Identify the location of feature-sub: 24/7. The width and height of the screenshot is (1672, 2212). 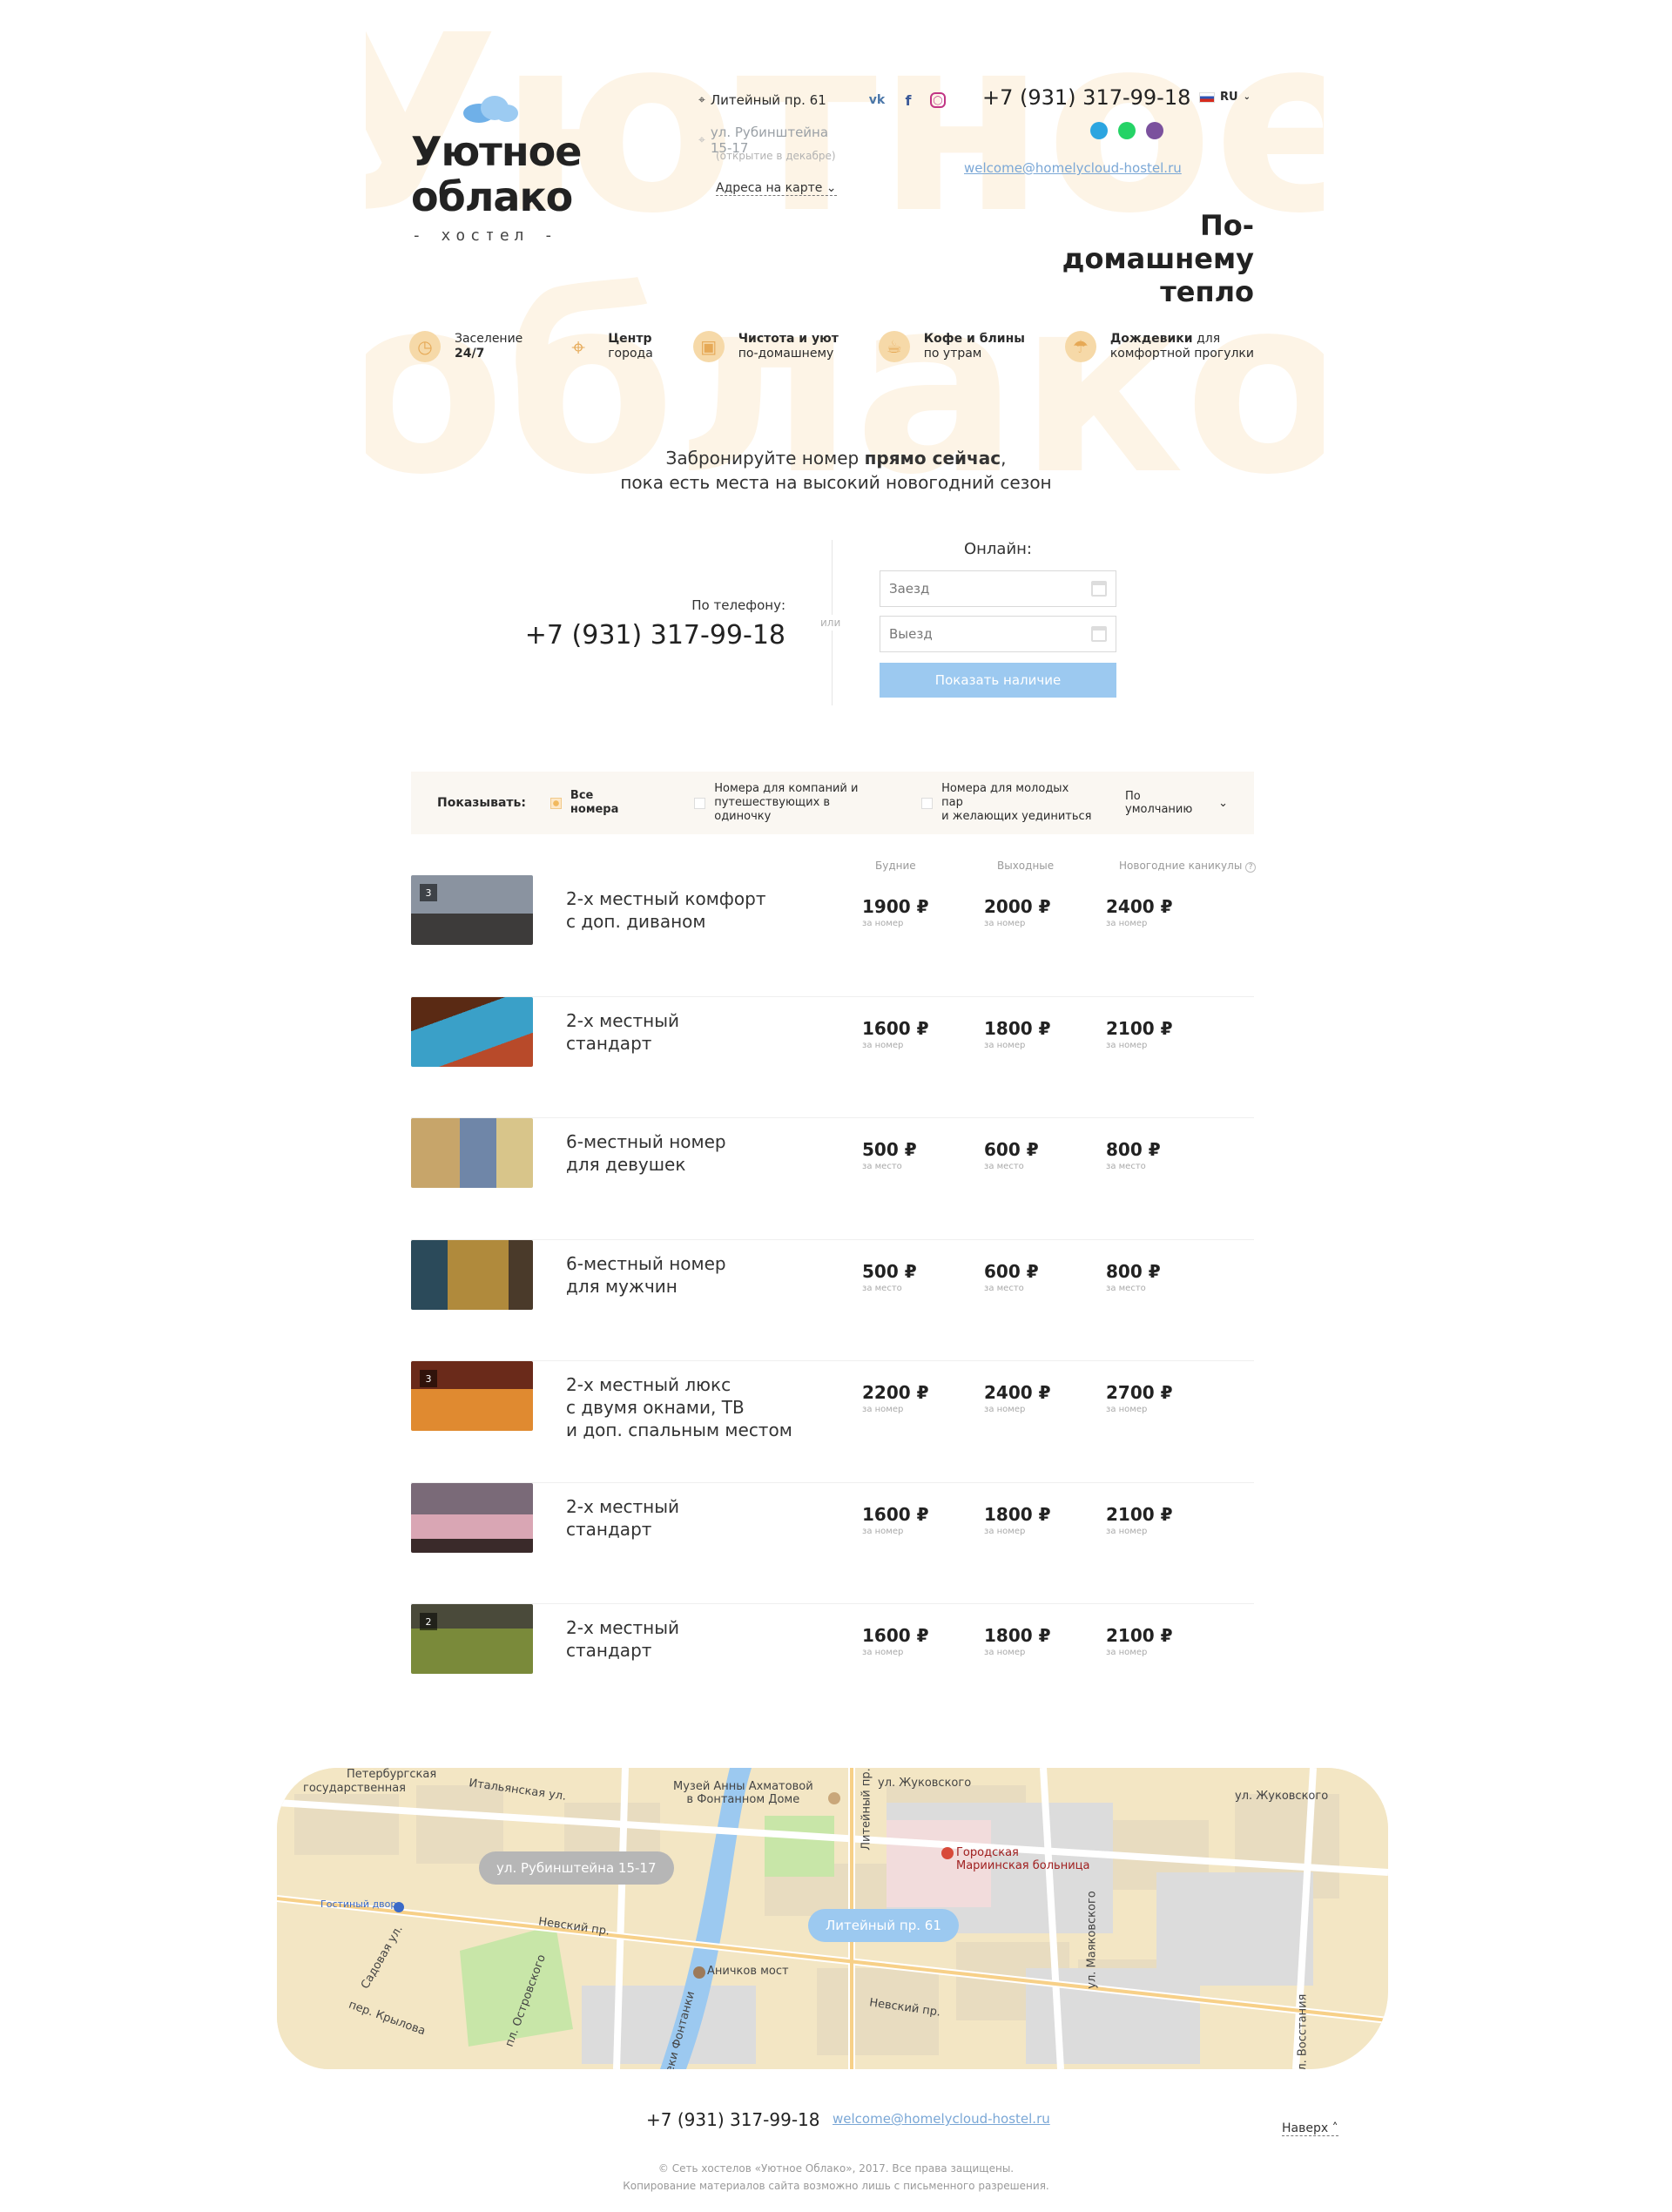
(470, 354).